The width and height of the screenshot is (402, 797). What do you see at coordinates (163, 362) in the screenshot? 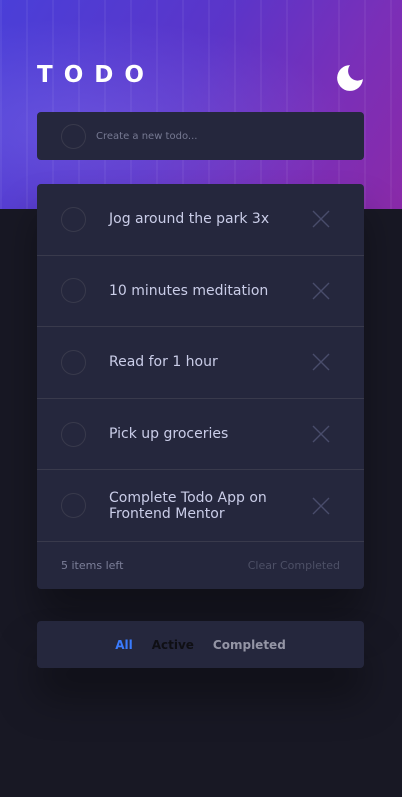
I see `todo-text: Read for 1 hour` at bounding box center [163, 362].